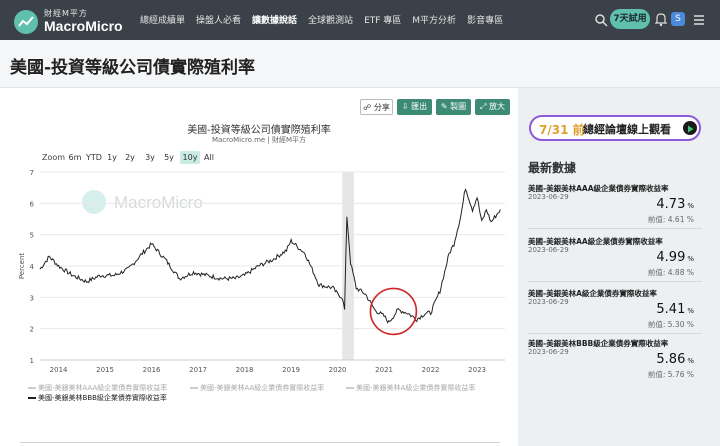 This screenshot has height=446, width=720. Describe the element at coordinates (32, 330) in the screenshot. I see `y-tick-label: 2` at that location.